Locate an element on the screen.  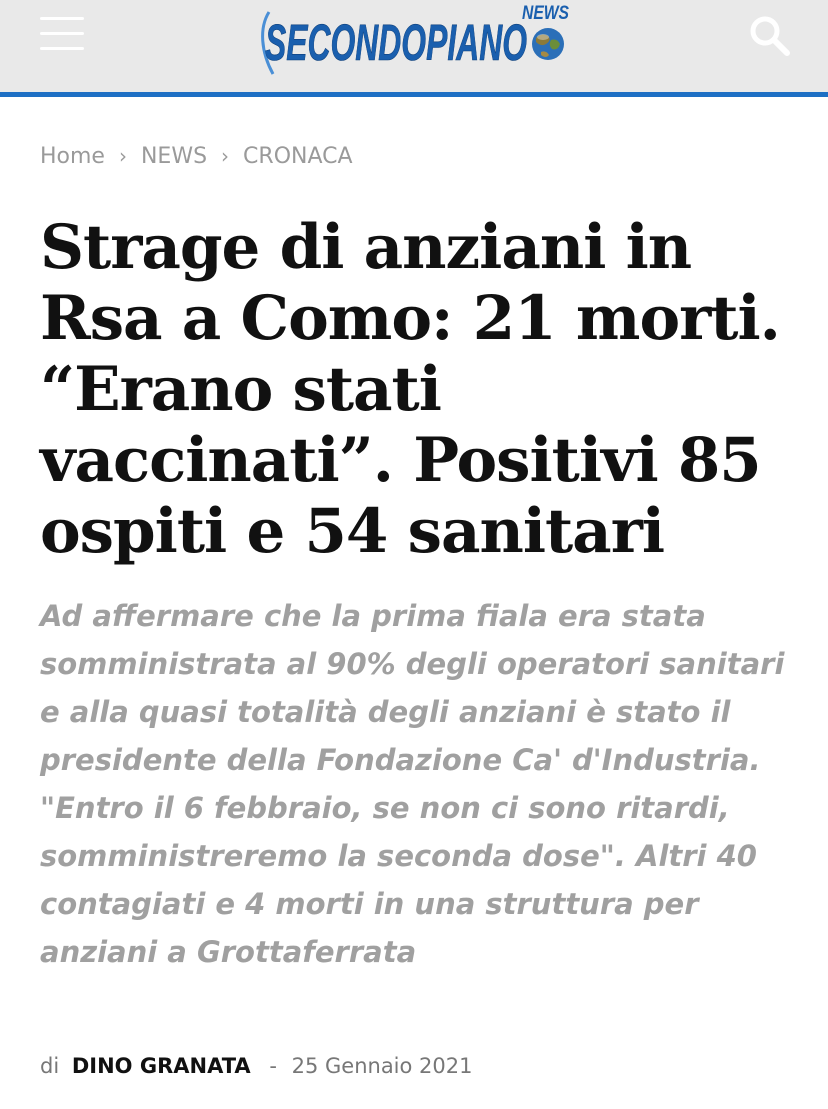
byline-prefix: di is located at coordinates (50, 1066).